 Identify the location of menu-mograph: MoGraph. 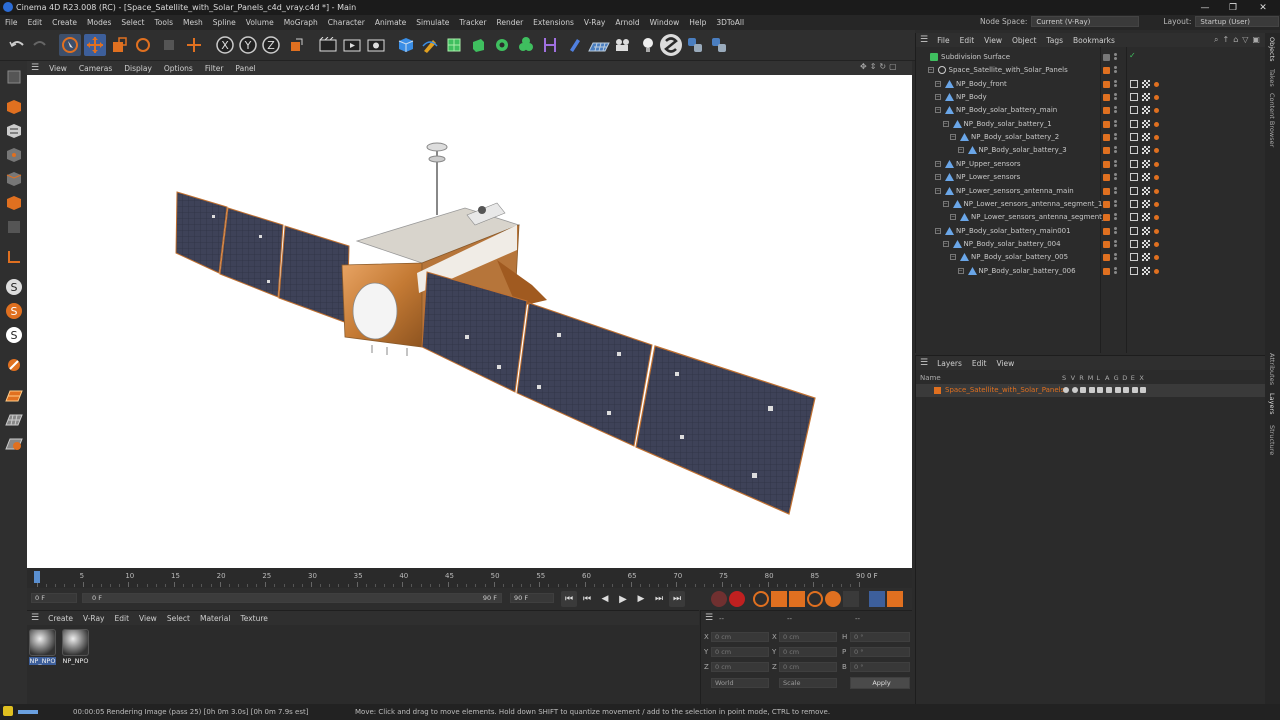
(301, 22).